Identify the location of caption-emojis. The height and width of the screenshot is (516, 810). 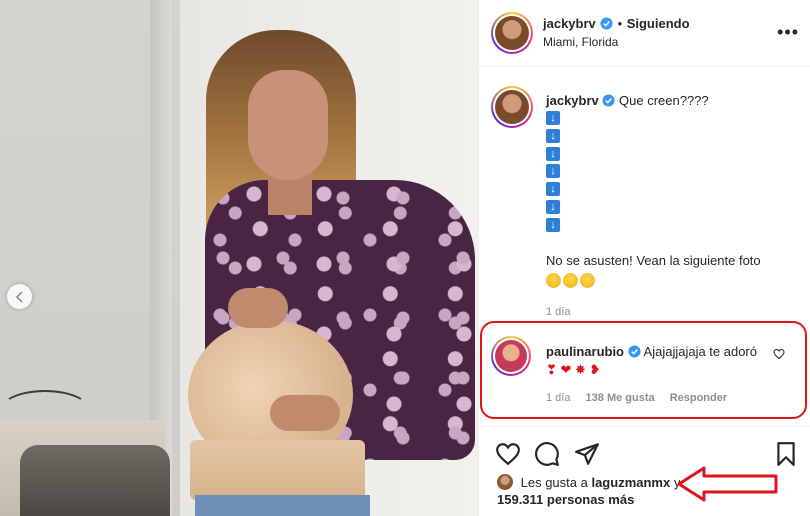
(571, 280).